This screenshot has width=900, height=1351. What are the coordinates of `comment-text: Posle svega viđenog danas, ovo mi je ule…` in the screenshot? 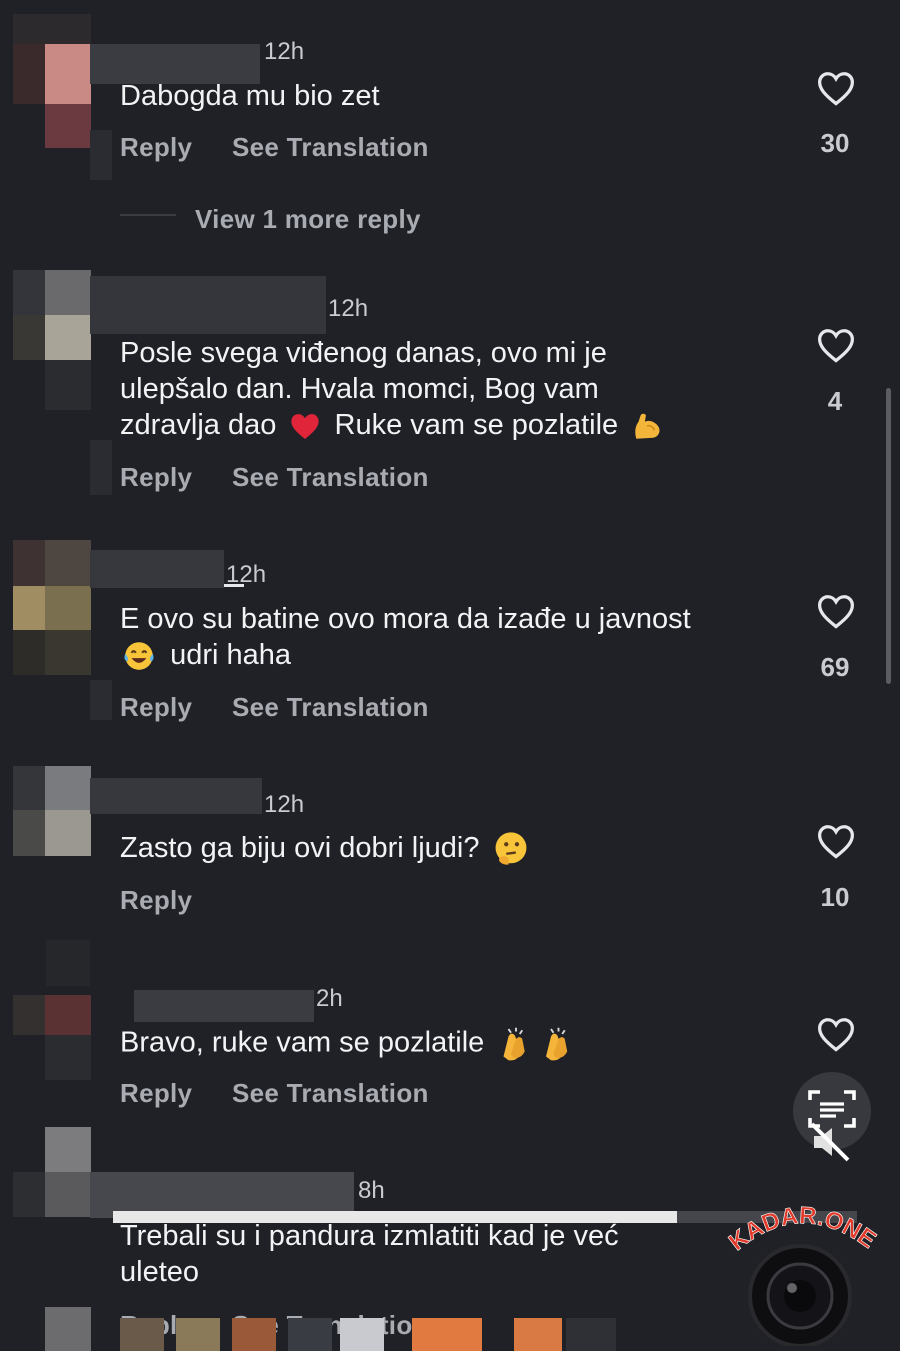 It's located at (460, 389).